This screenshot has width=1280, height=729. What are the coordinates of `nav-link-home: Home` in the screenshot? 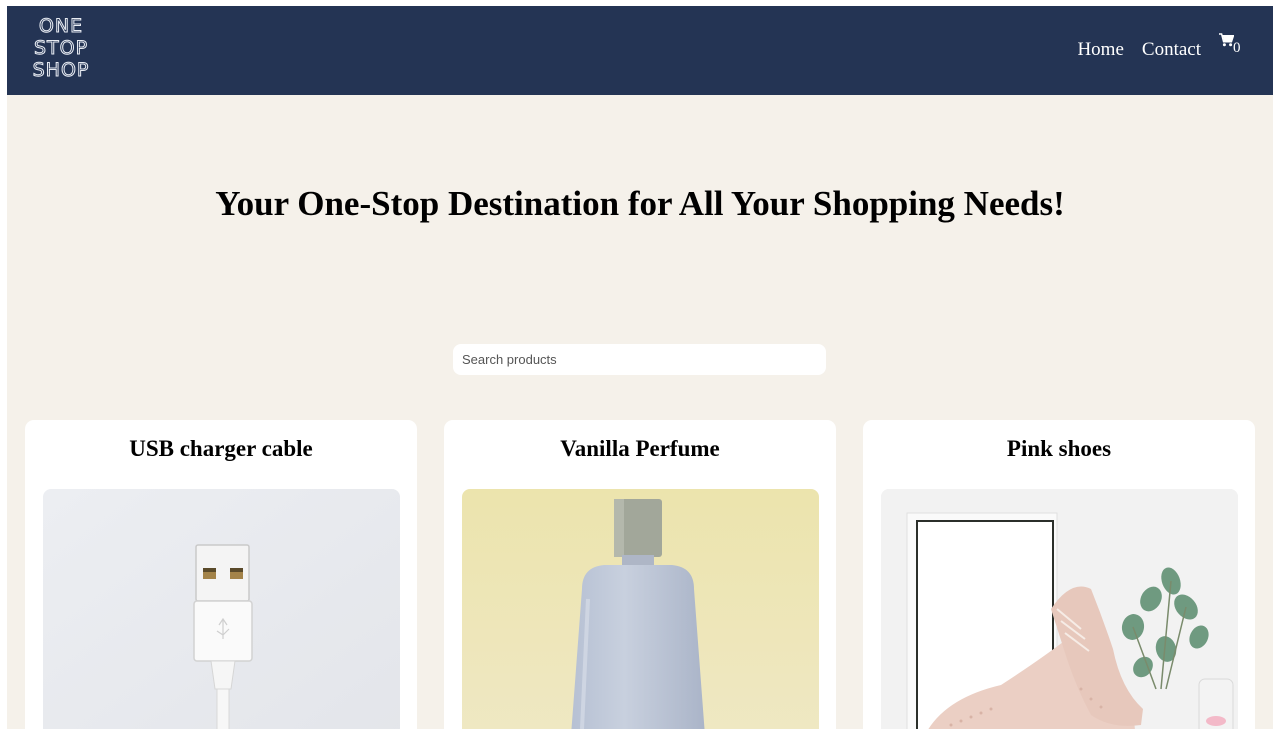 It's located at (1100, 50).